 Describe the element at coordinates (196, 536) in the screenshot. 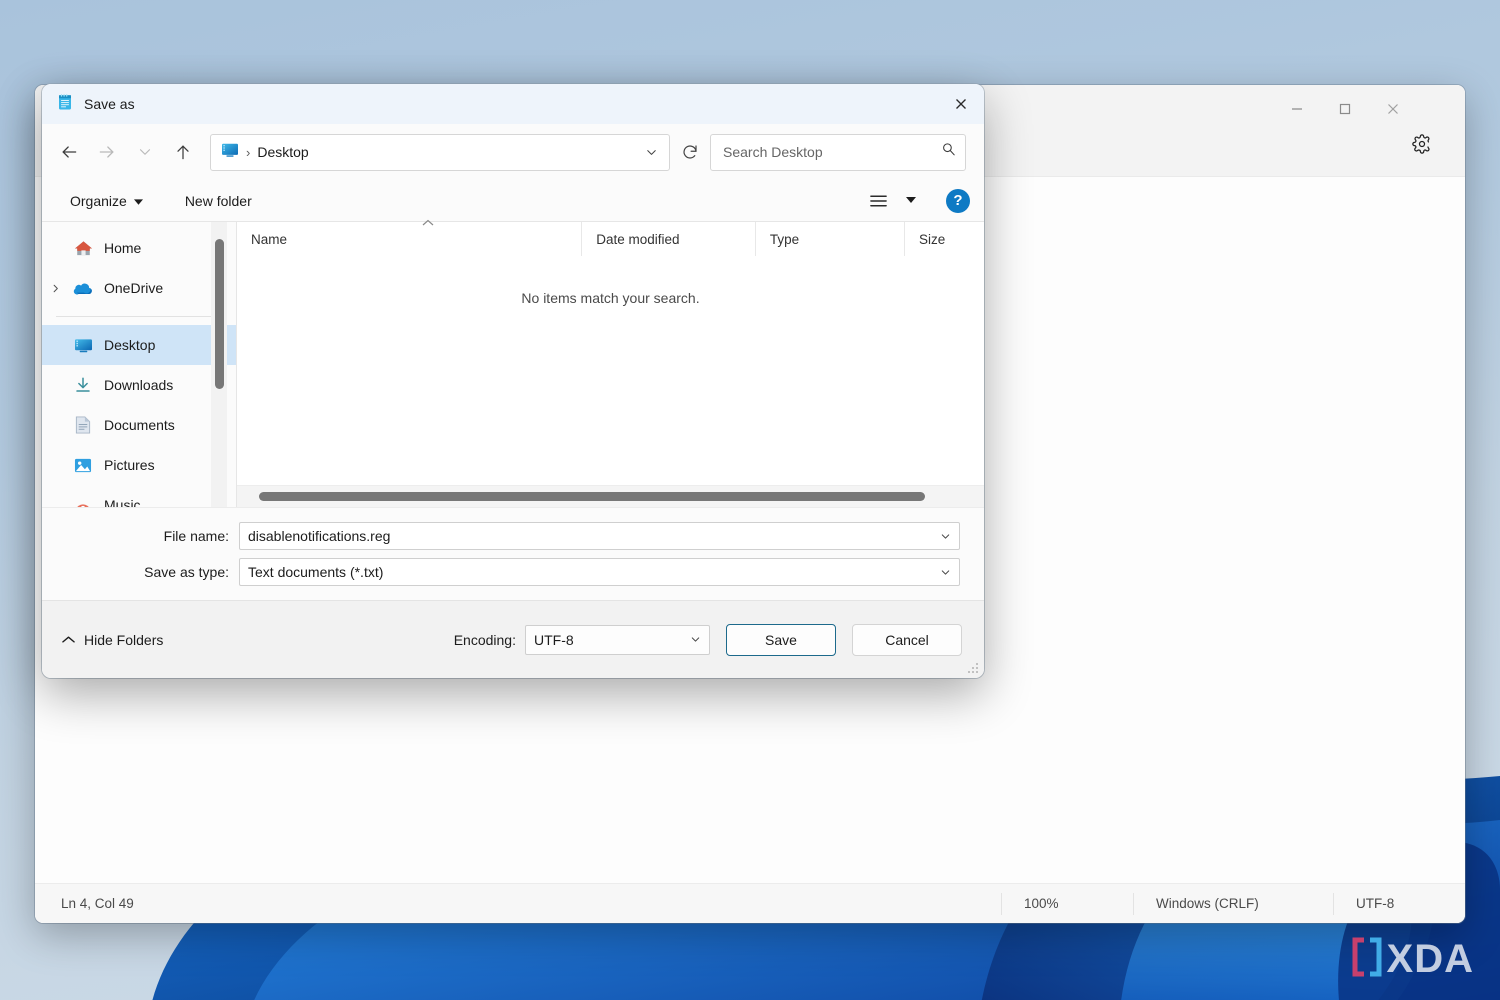

I see `file-name-label: File name:` at that location.